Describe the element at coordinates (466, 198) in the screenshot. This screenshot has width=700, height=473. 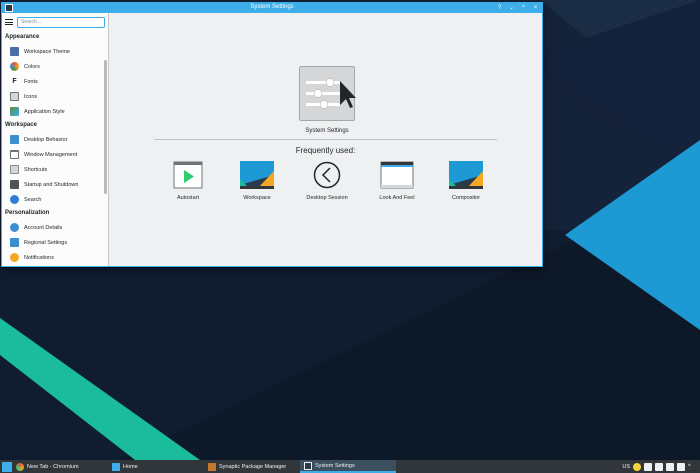
I see `tile-label: Compositor` at that location.